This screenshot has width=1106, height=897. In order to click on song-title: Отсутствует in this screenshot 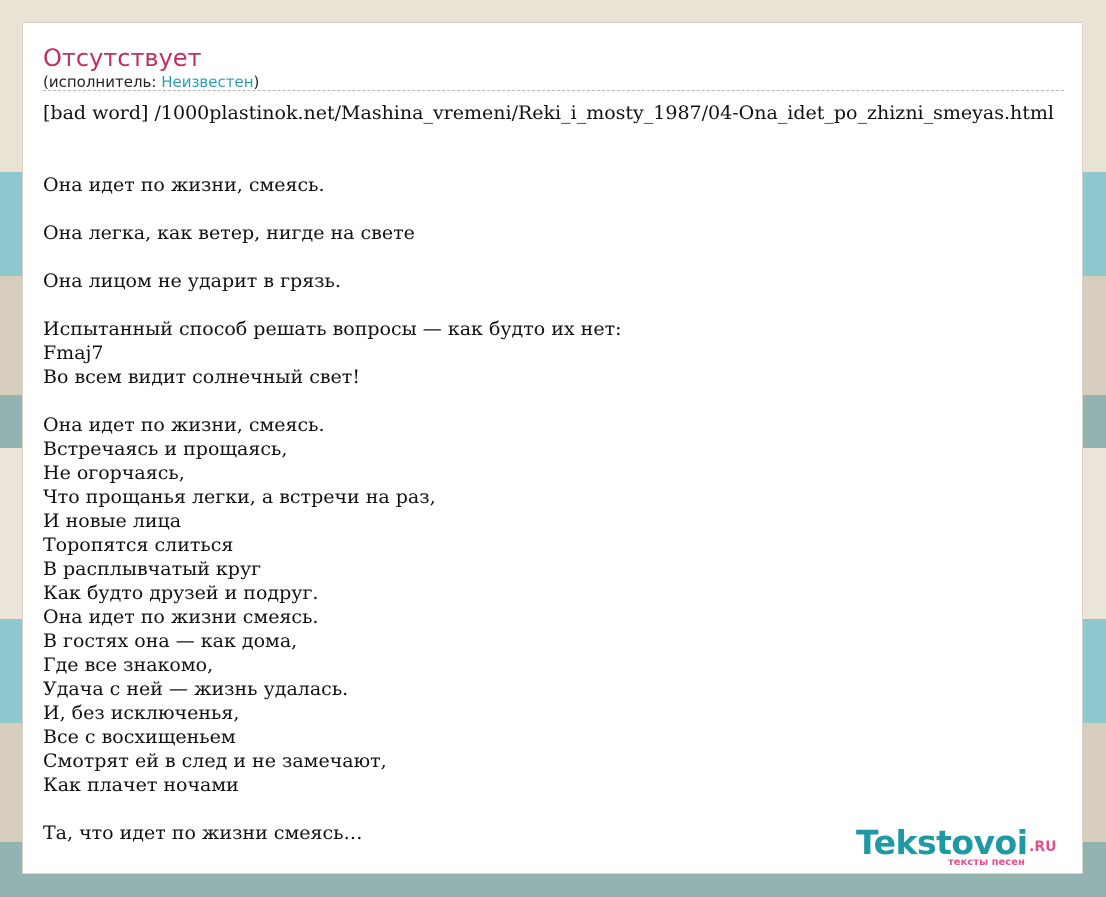, I will do `click(122, 58)`.